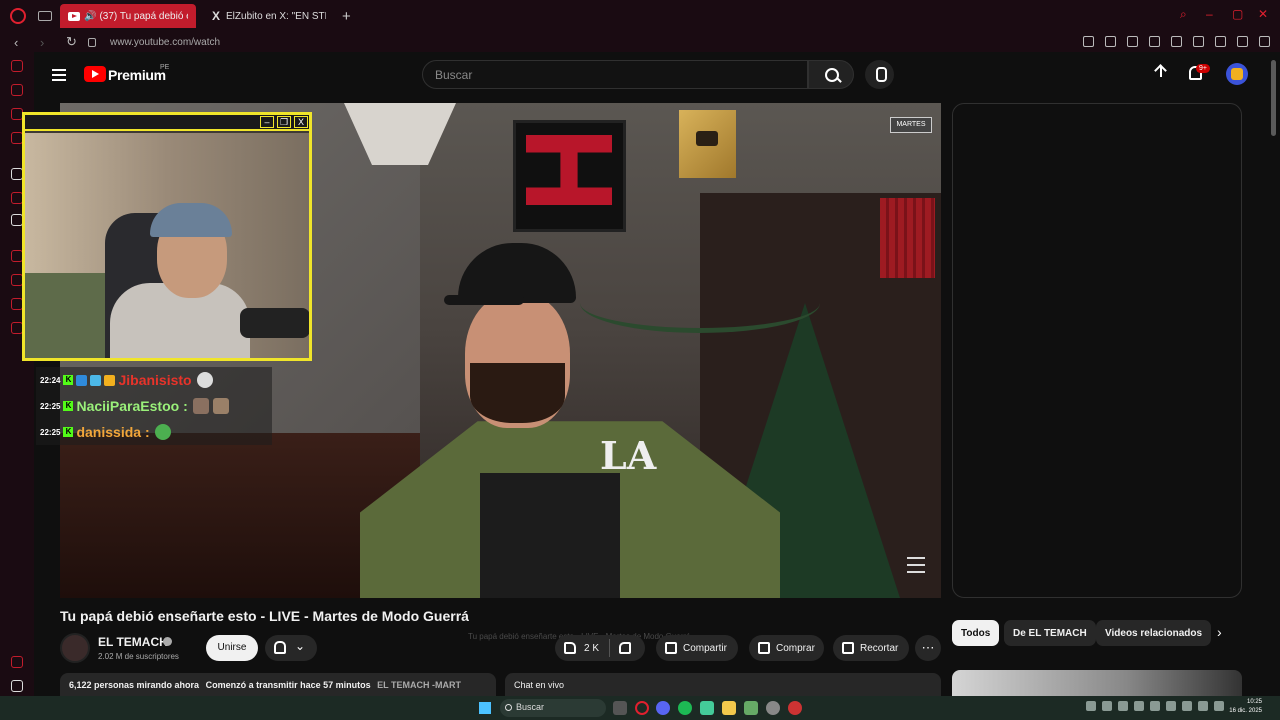 The width and height of the screenshot is (1280, 720). I want to click on live-chat-header: Chat en vivo, so click(723, 684).